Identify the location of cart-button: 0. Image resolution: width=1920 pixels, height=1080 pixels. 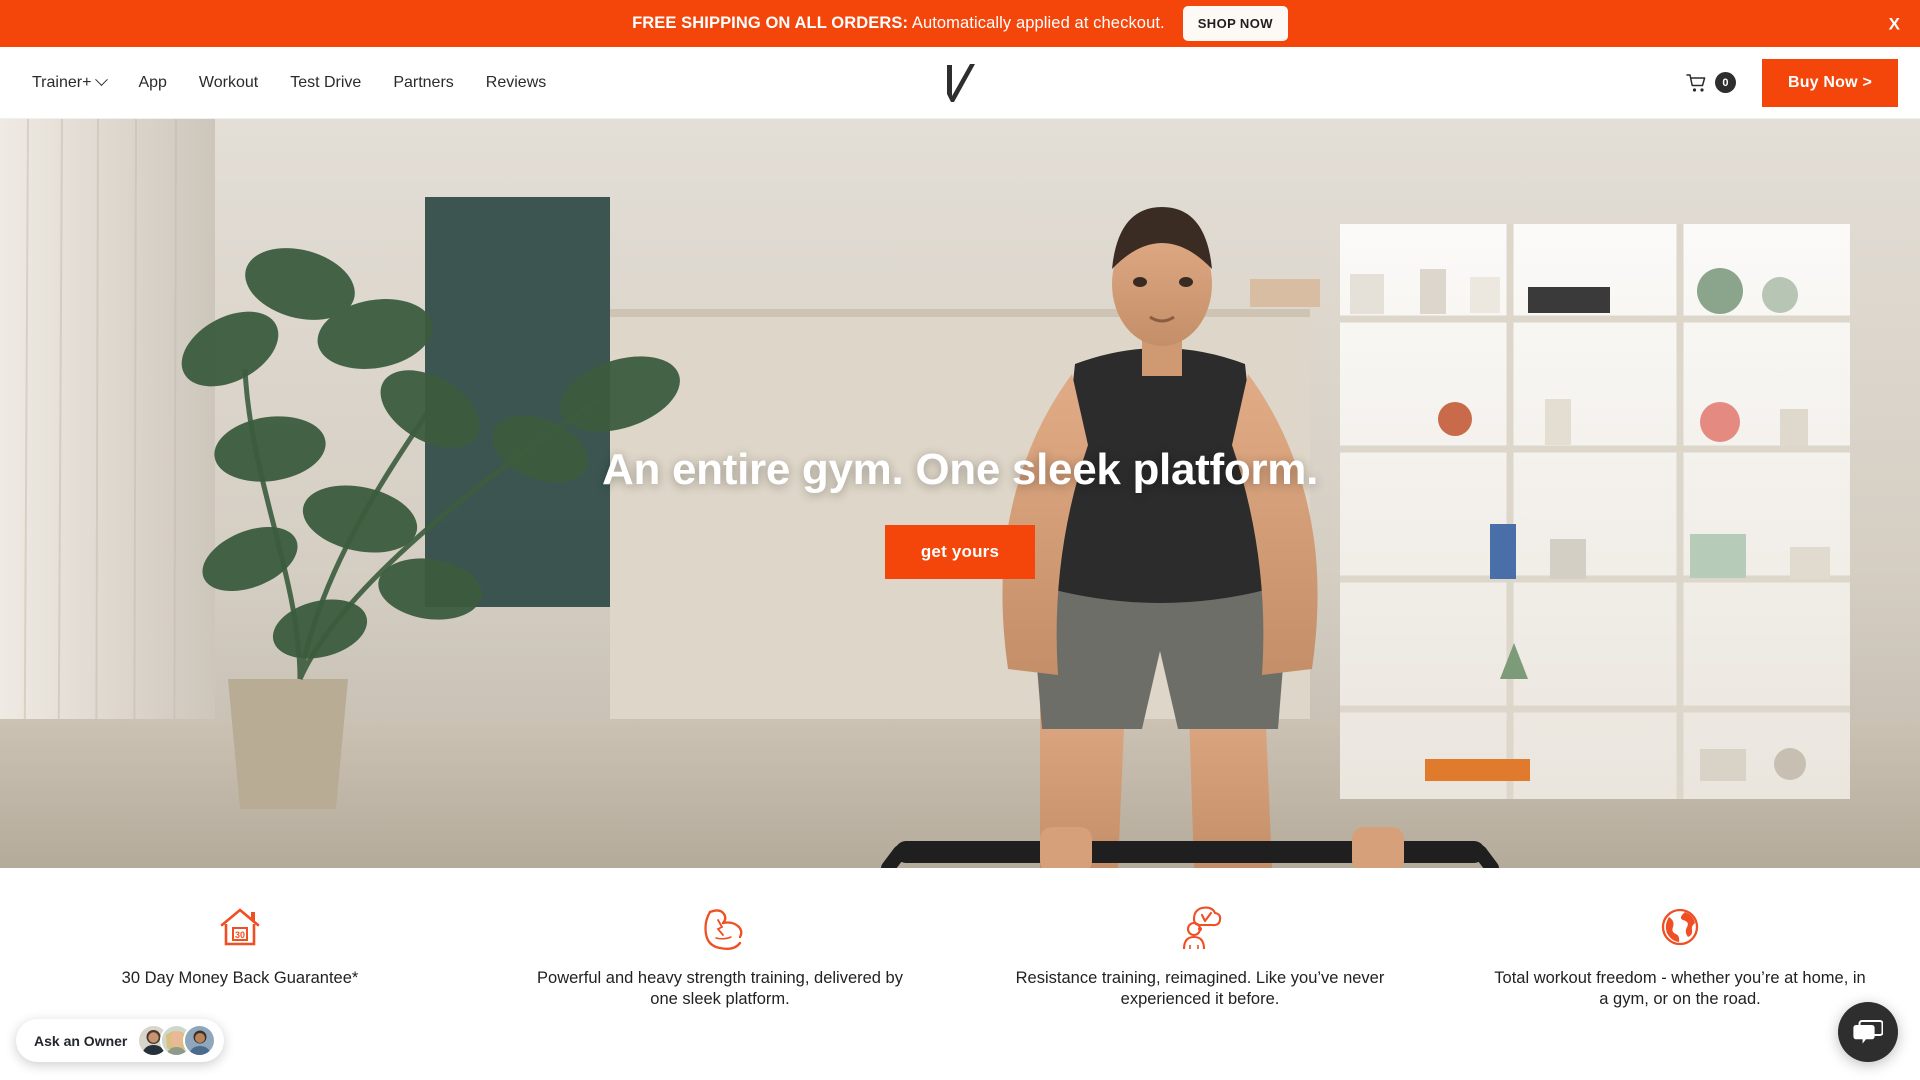
(1711, 82).